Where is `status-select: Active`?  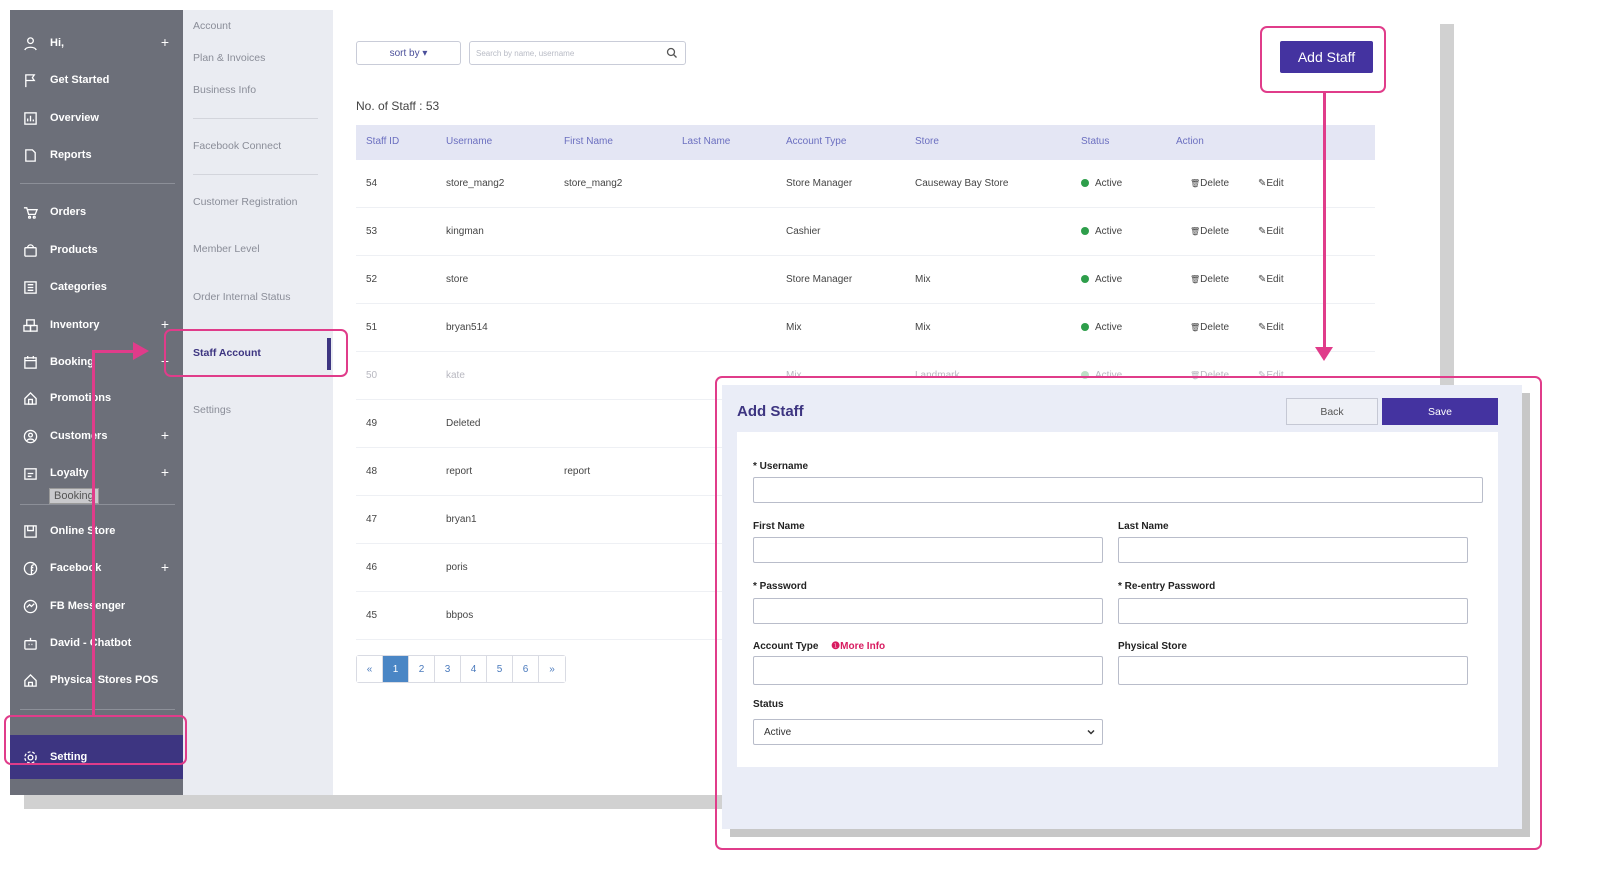 status-select: Active is located at coordinates (928, 732).